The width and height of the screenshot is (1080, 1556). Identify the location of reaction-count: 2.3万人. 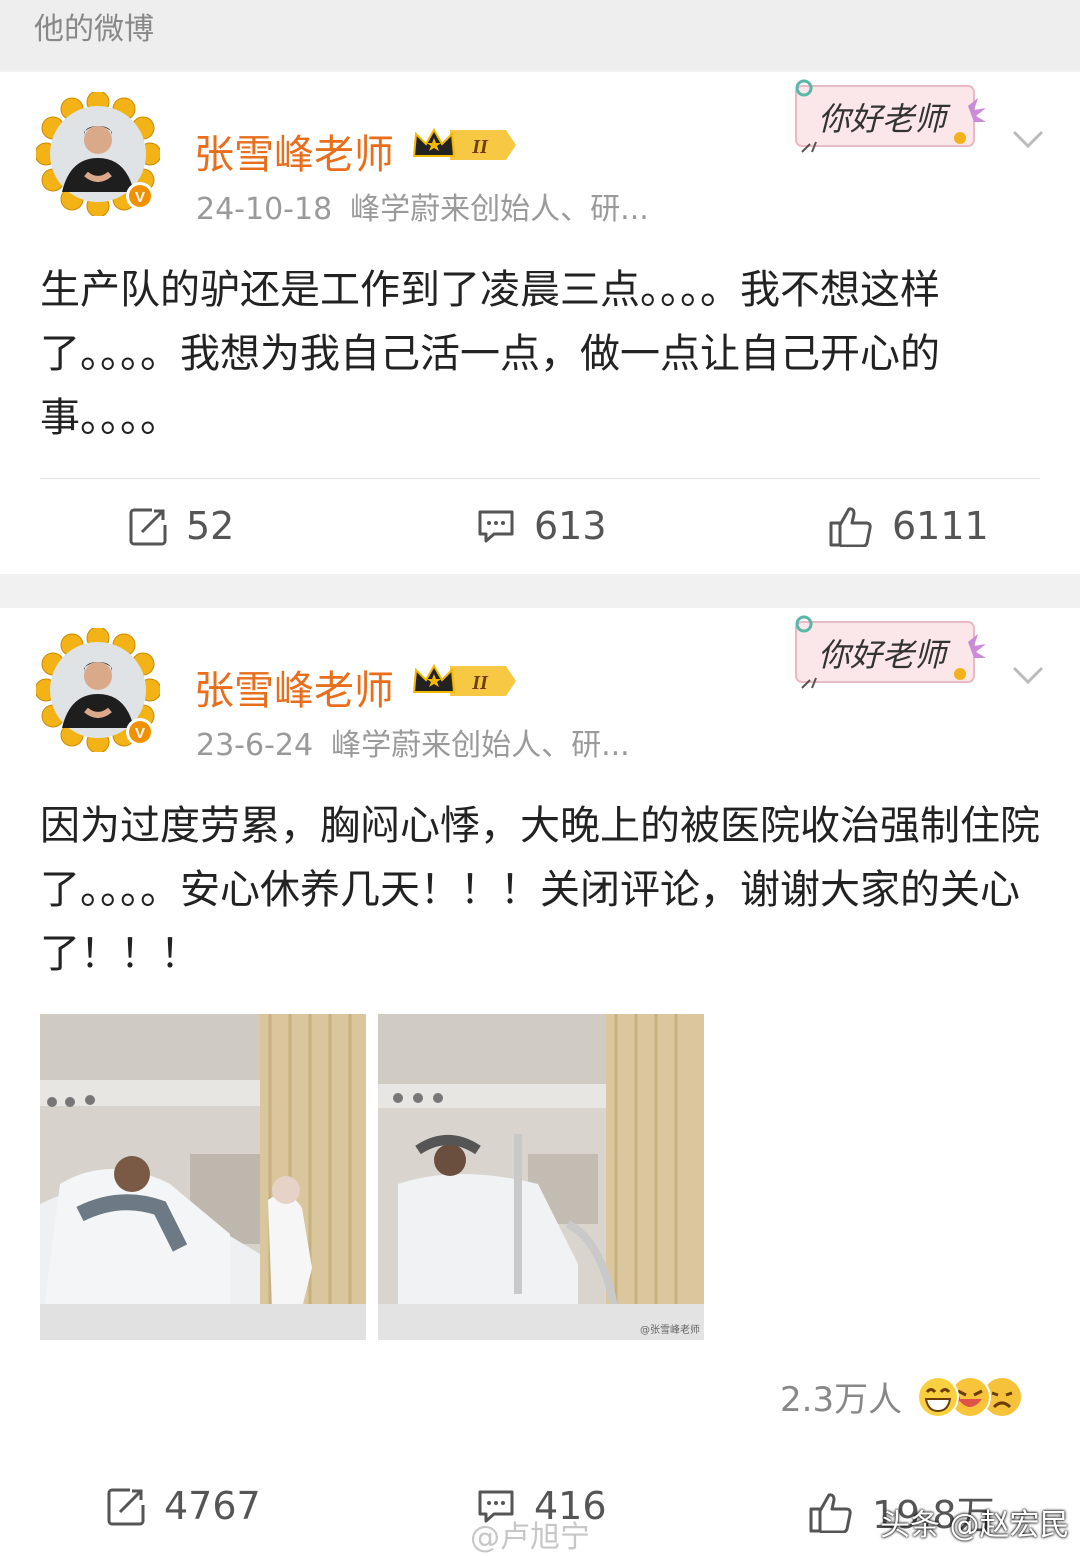
(841, 1400).